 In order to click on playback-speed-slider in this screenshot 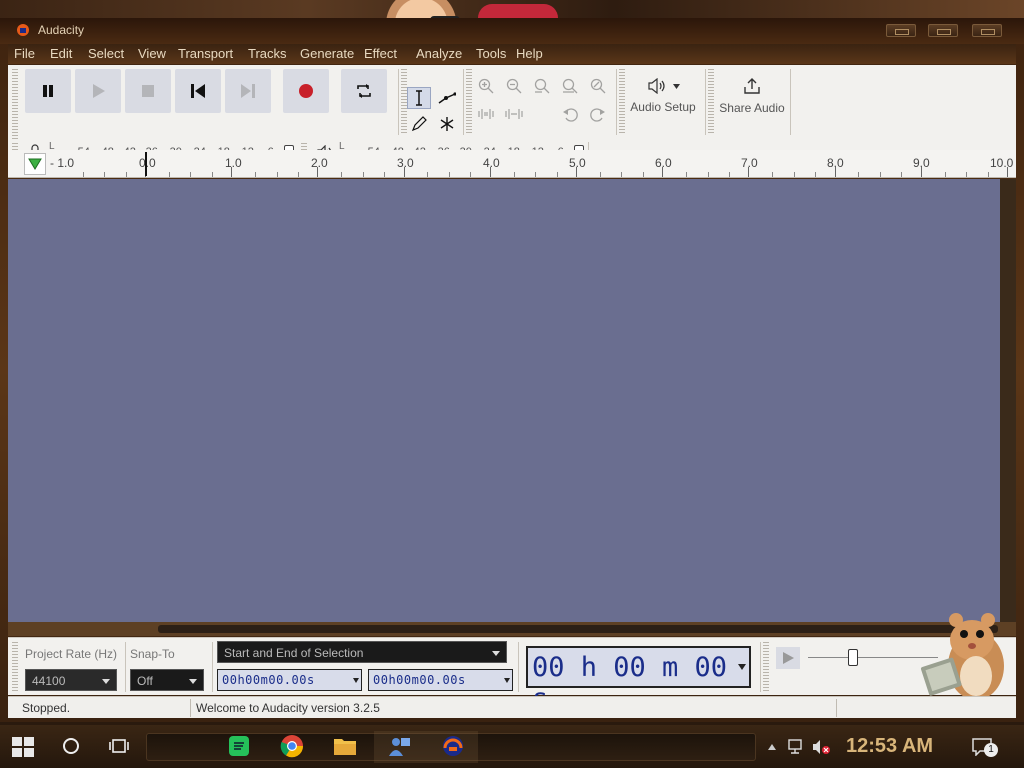, I will do `click(853, 657)`.